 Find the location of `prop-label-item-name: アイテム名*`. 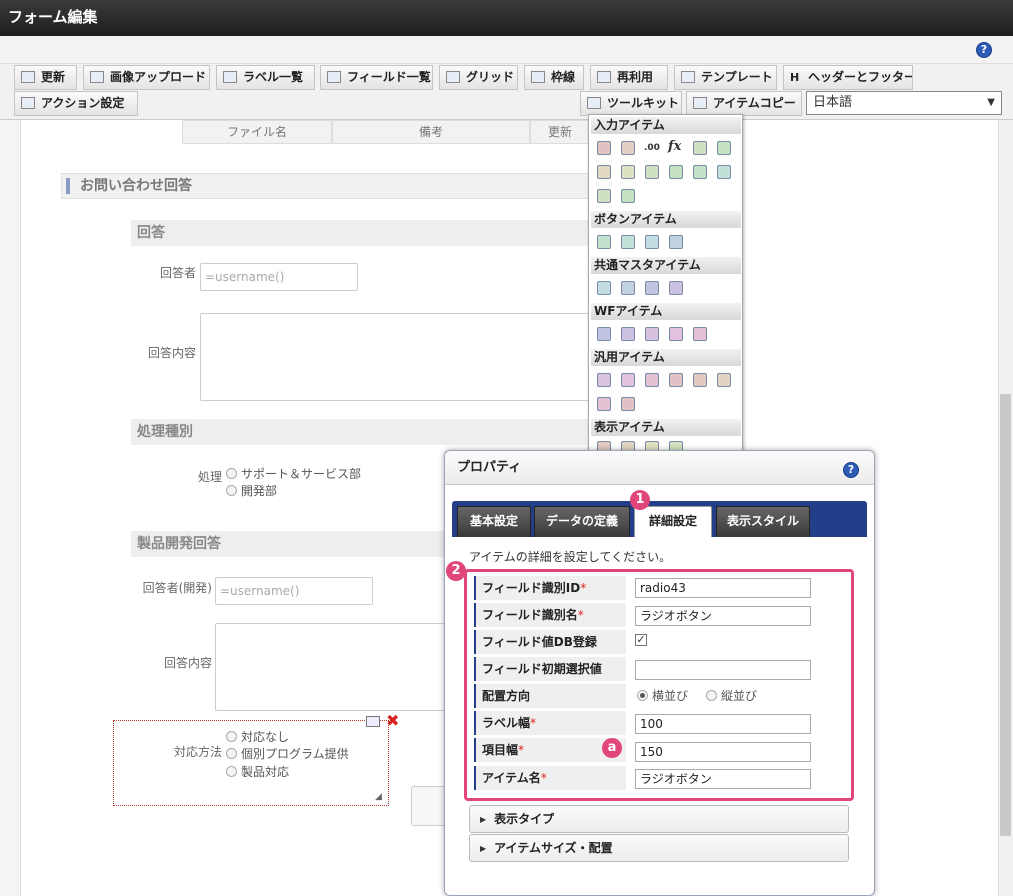

prop-label-item-name: アイテム名* is located at coordinates (550, 778).